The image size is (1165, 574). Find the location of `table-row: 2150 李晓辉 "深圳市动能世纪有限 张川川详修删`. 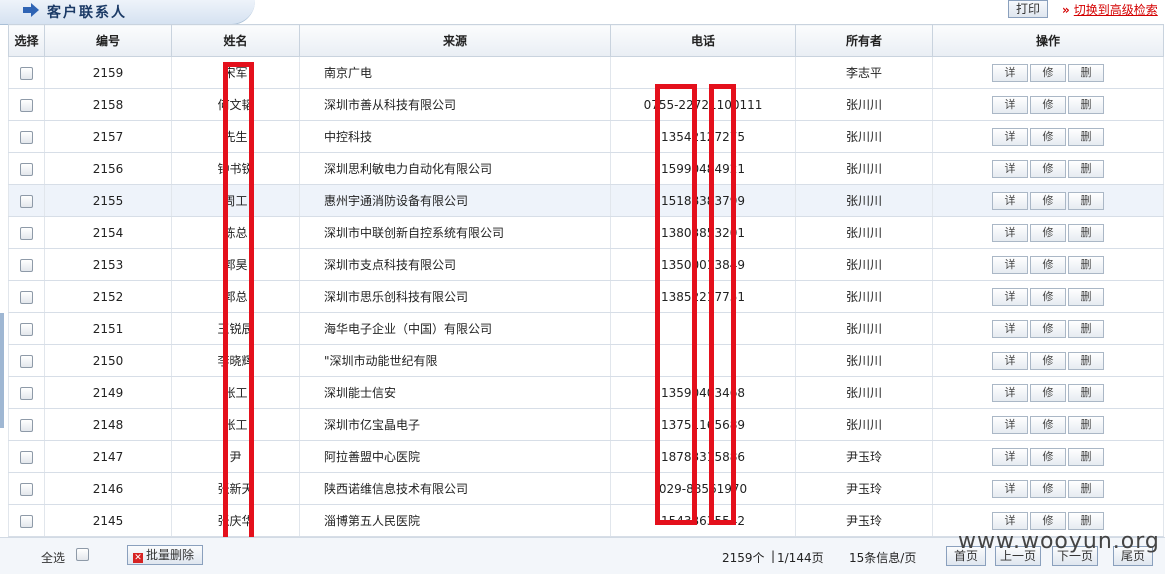

table-row: 2150 李晓辉 "深圳市动能世纪有限 张川川详修删 is located at coordinates (586, 360).